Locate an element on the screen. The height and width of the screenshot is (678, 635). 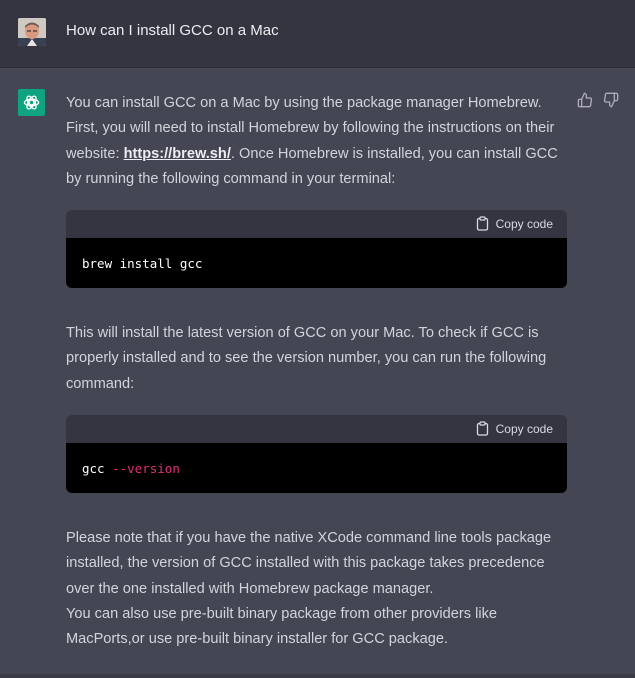
homebrew-link: https://brew.sh/ is located at coordinates (177, 154).